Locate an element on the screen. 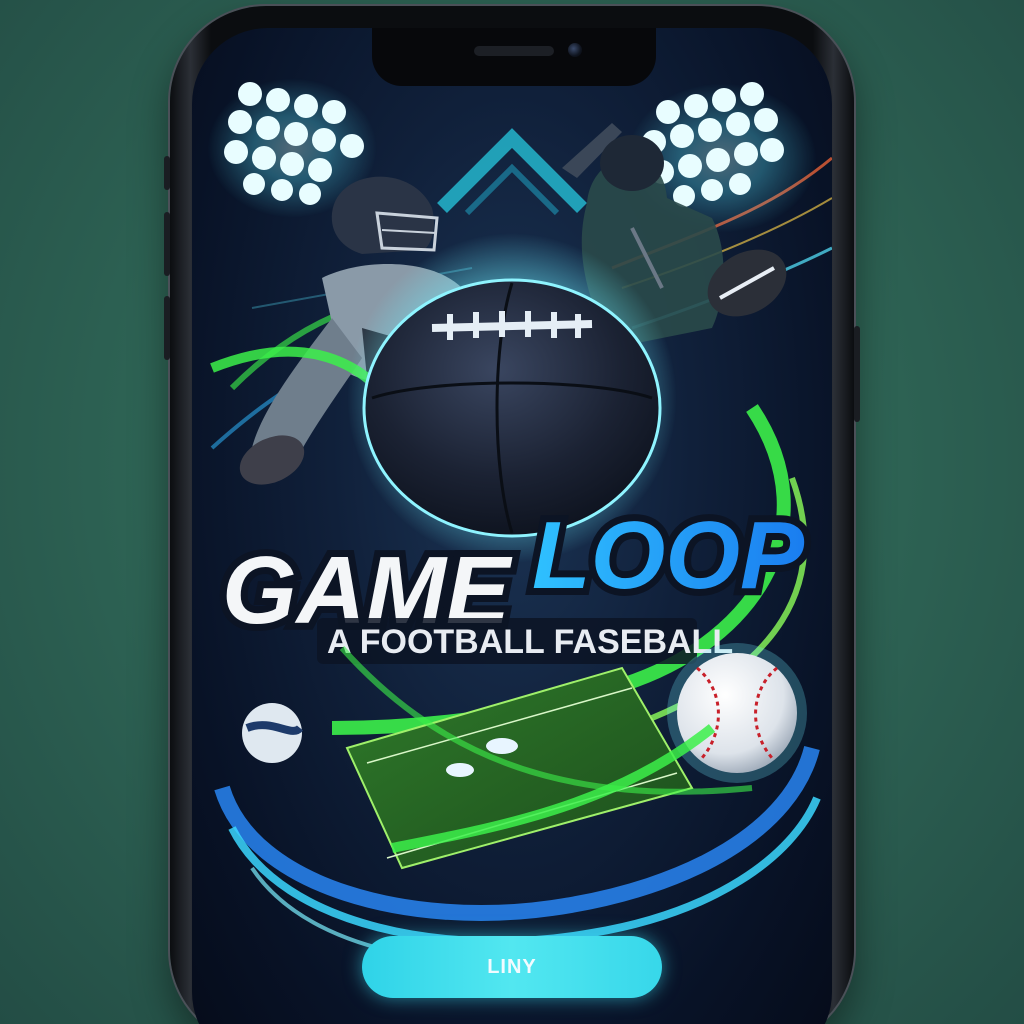 Image resolution: width=1024 pixels, height=1024 pixels. volume-down-button is located at coordinates (167, 328).